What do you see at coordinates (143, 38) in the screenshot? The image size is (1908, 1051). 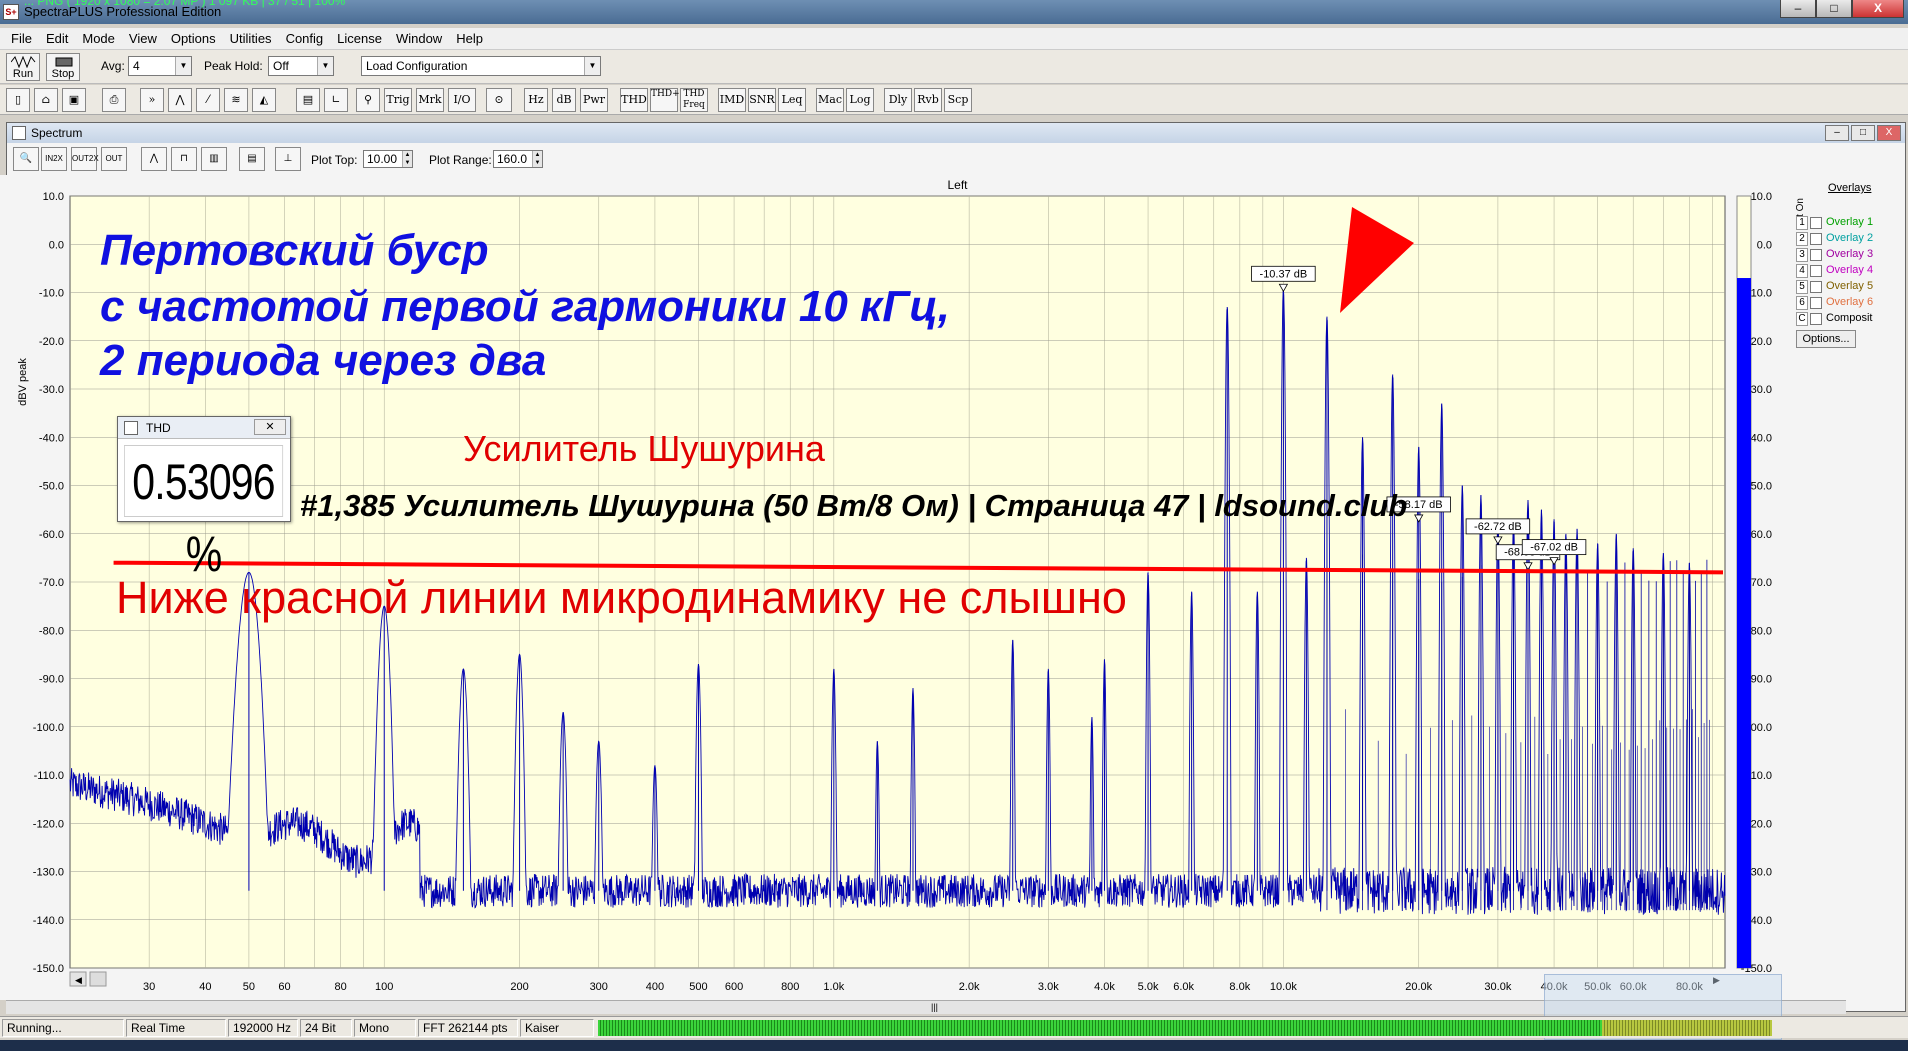 I see `menu-view: View` at bounding box center [143, 38].